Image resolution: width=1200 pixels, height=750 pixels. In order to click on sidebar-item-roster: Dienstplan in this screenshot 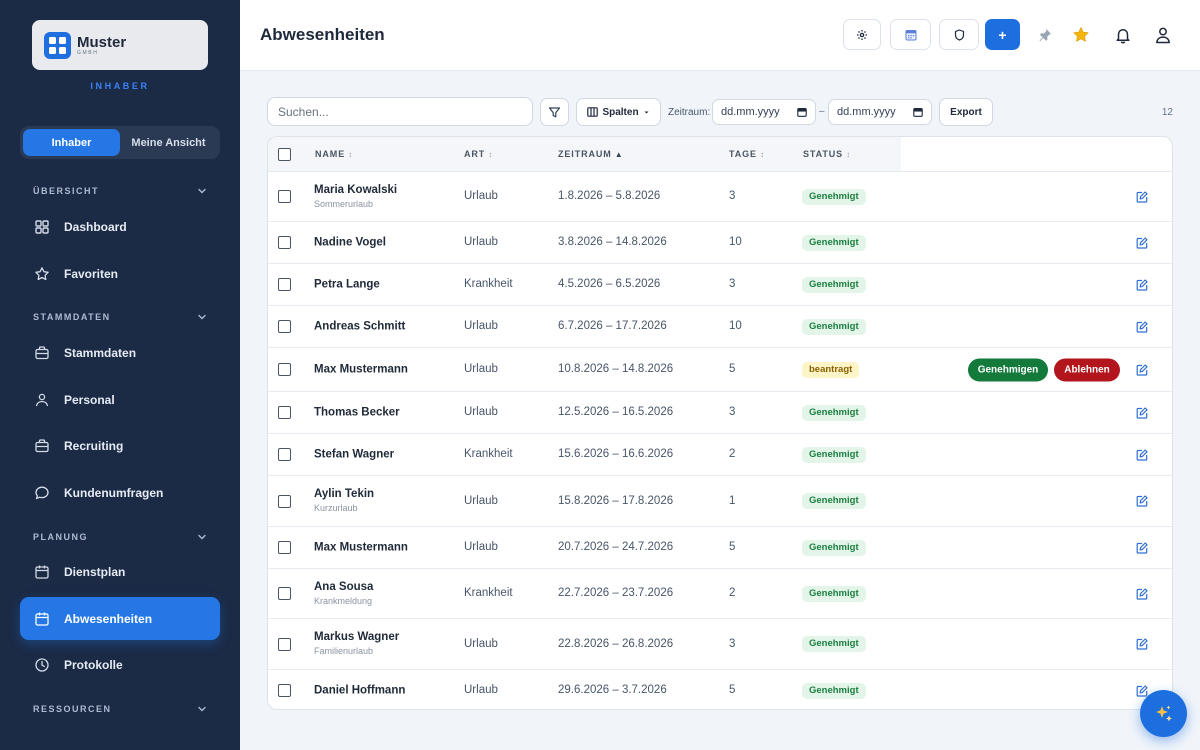, I will do `click(120, 571)`.